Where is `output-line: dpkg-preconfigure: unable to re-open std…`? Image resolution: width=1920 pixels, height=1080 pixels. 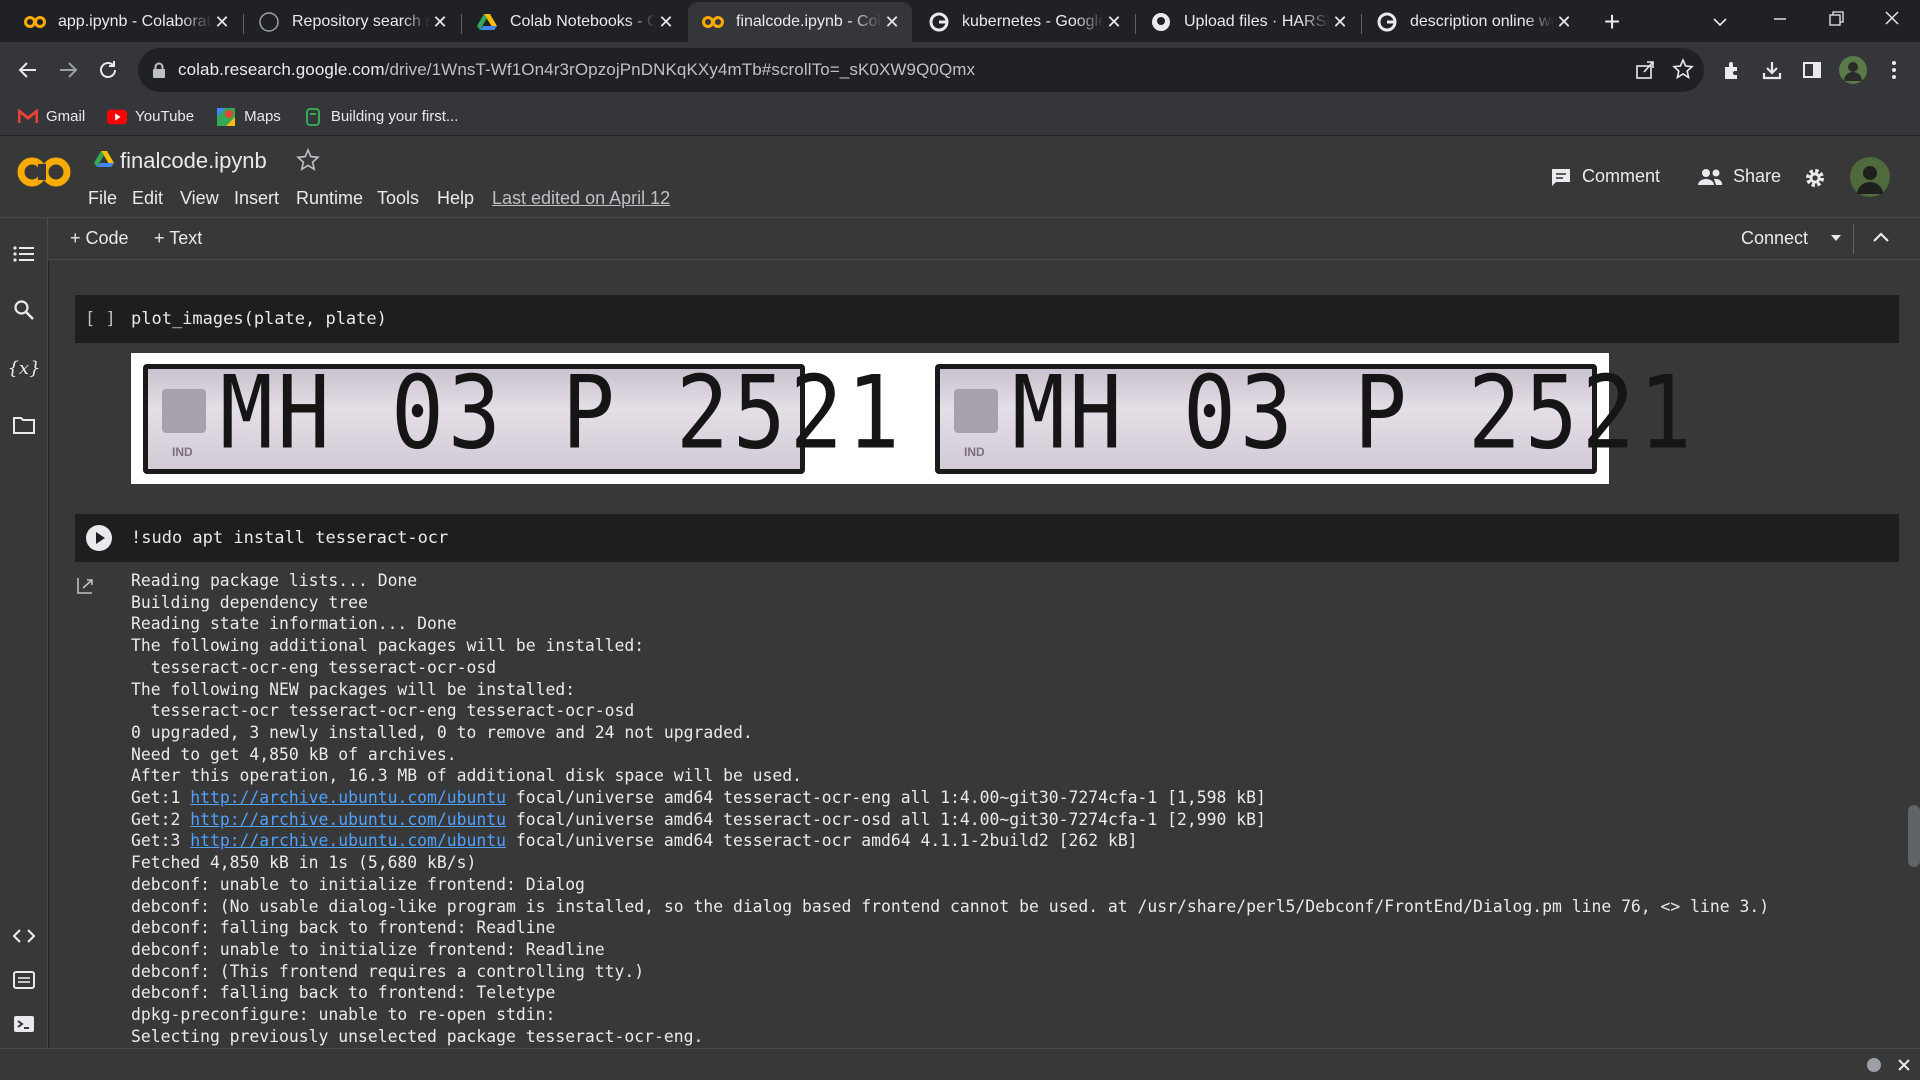 output-line: dpkg-preconfigure: unable to re-open std… is located at coordinates (343, 1015).